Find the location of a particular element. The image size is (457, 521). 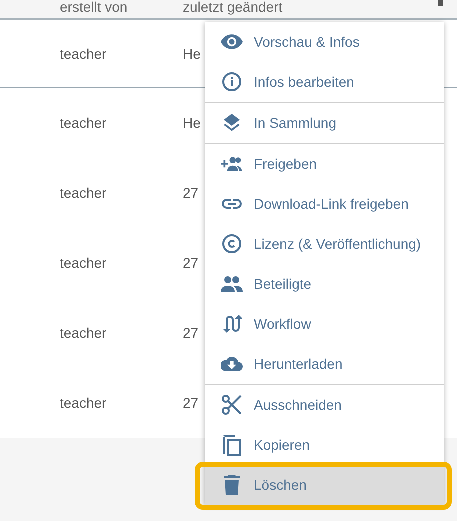

scissors-icon is located at coordinates (232, 405).